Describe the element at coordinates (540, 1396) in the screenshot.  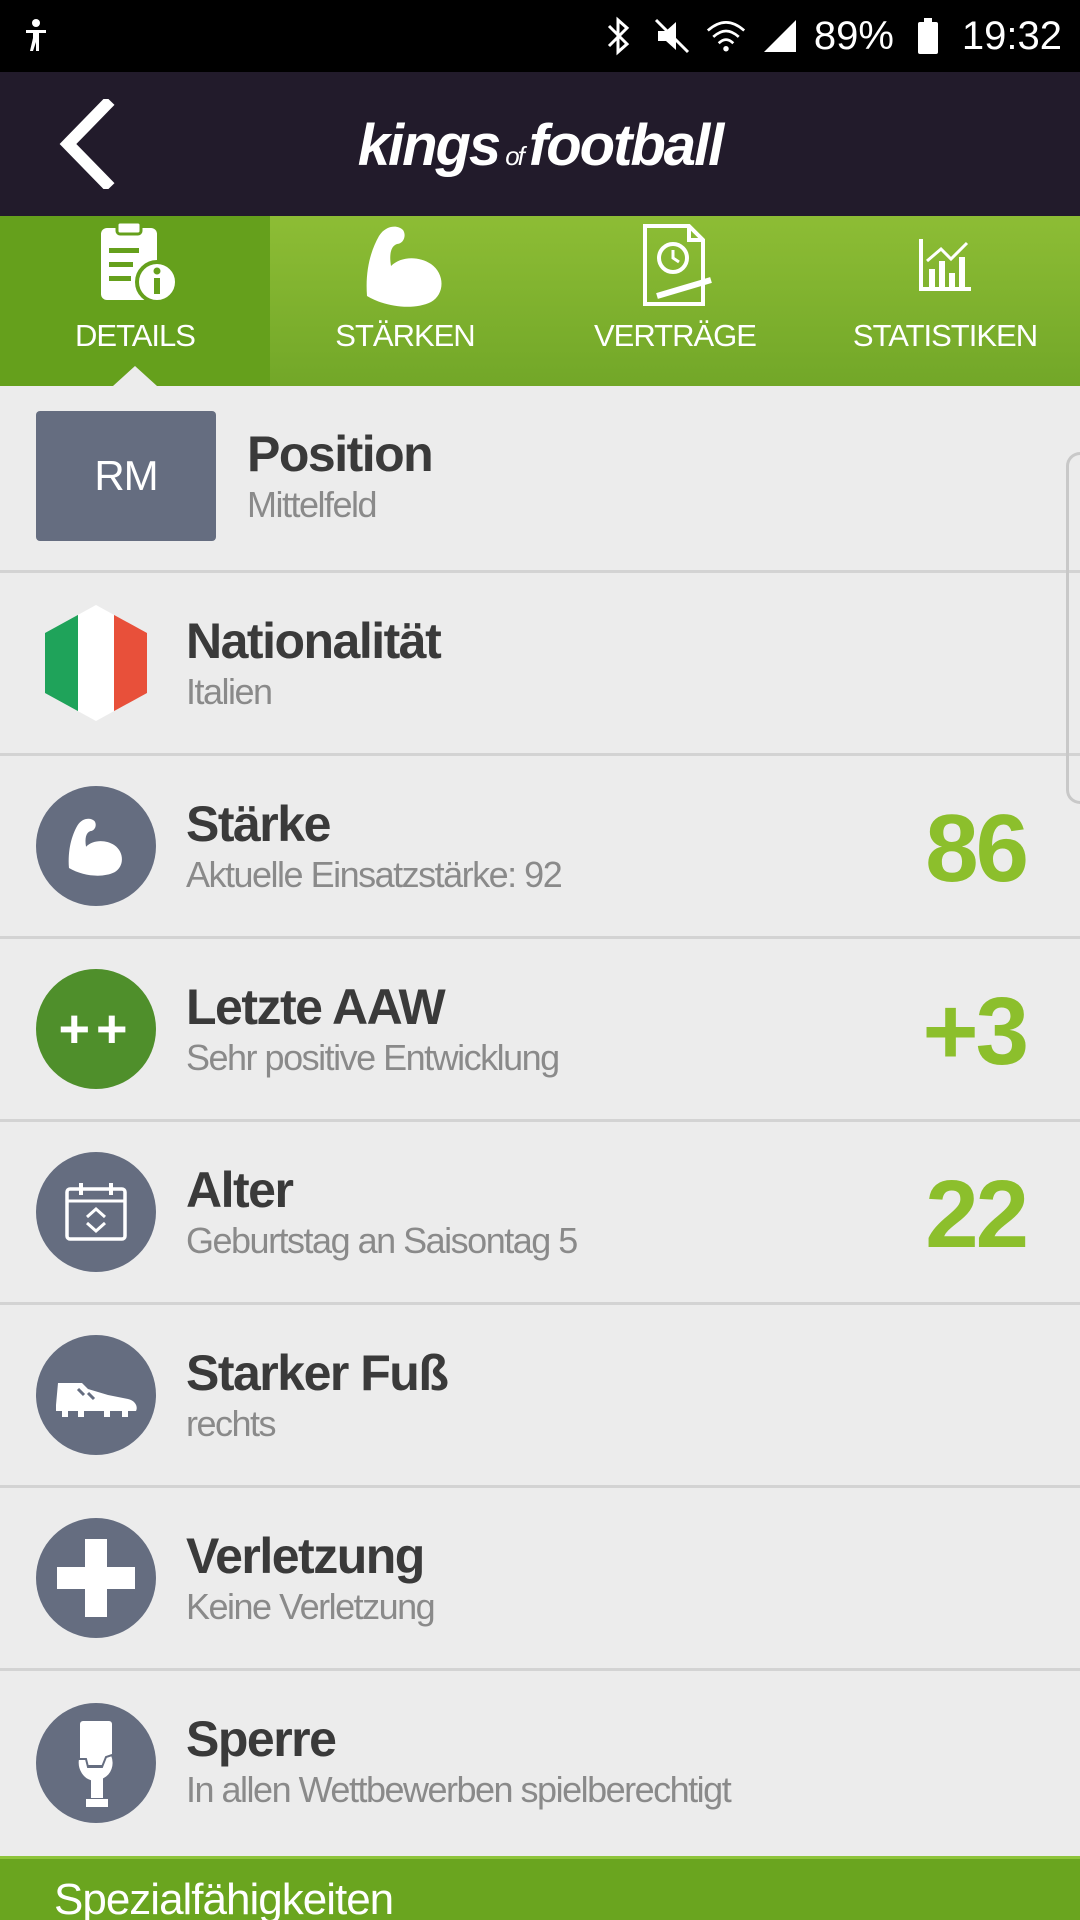
I see `row-strong-foot: Starker Fuß rechts` at that location.